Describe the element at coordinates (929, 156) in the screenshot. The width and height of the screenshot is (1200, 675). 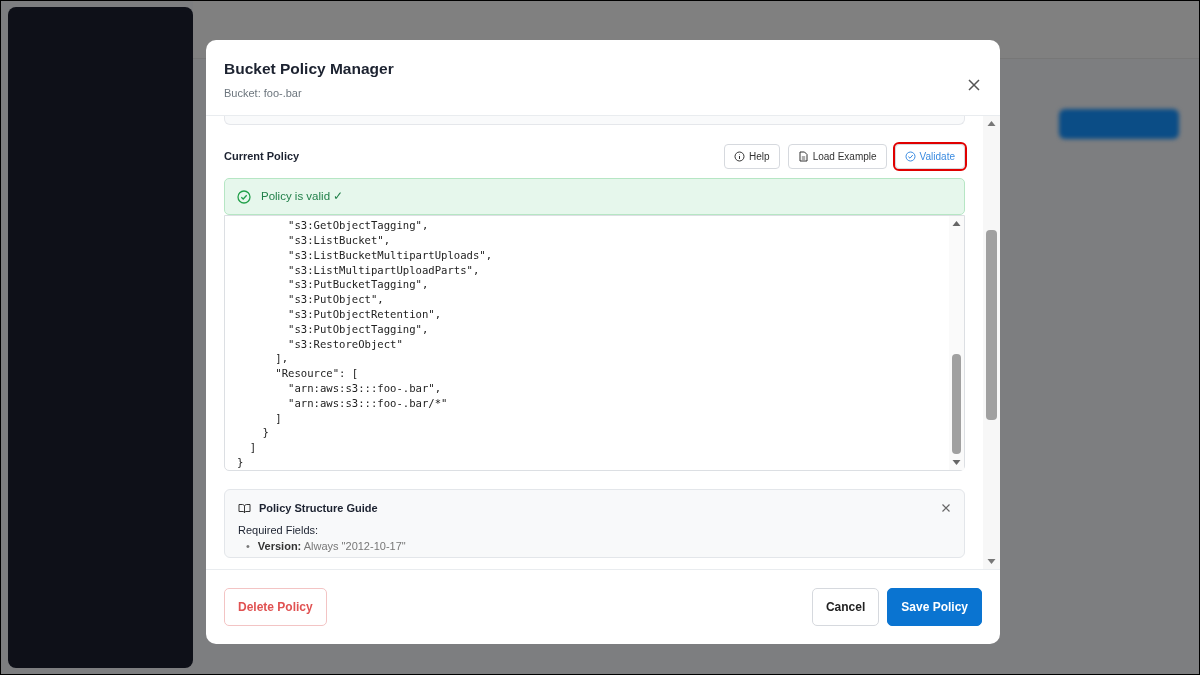
I see `validate-button: Validate` at that location.